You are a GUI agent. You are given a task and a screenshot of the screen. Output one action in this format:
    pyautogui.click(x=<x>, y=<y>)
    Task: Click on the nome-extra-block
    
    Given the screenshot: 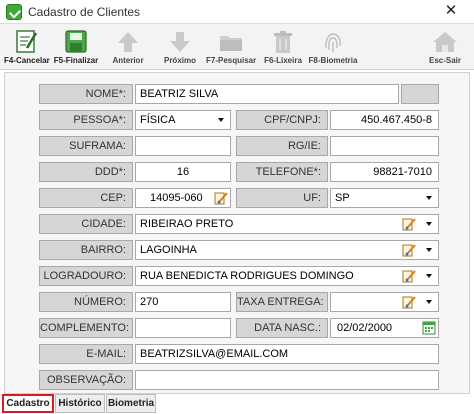 What is the action you would take?
    pyautogui.click(x=420, y=94)
    